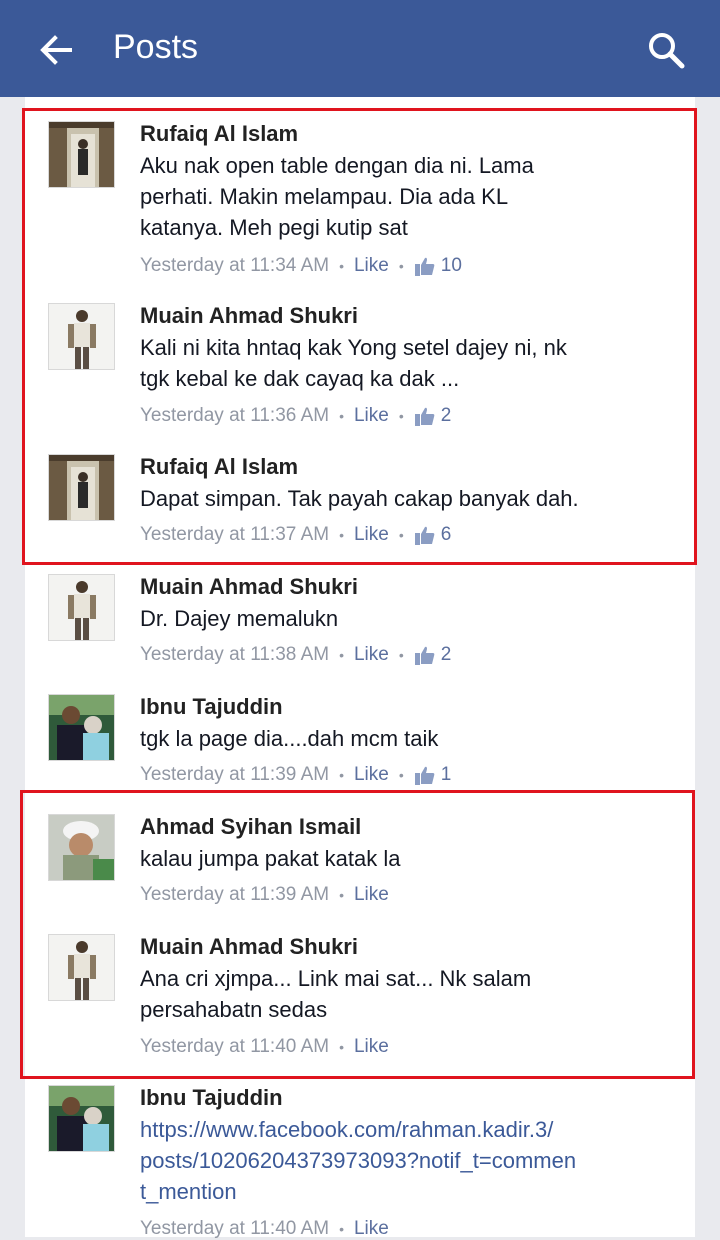 The image size is (720, 1240). What do you see at coordinates (249, 587) in the screenshot?
I see `commenter-name: Muain Ahmad Shukri` at bounding box center [249, 587].